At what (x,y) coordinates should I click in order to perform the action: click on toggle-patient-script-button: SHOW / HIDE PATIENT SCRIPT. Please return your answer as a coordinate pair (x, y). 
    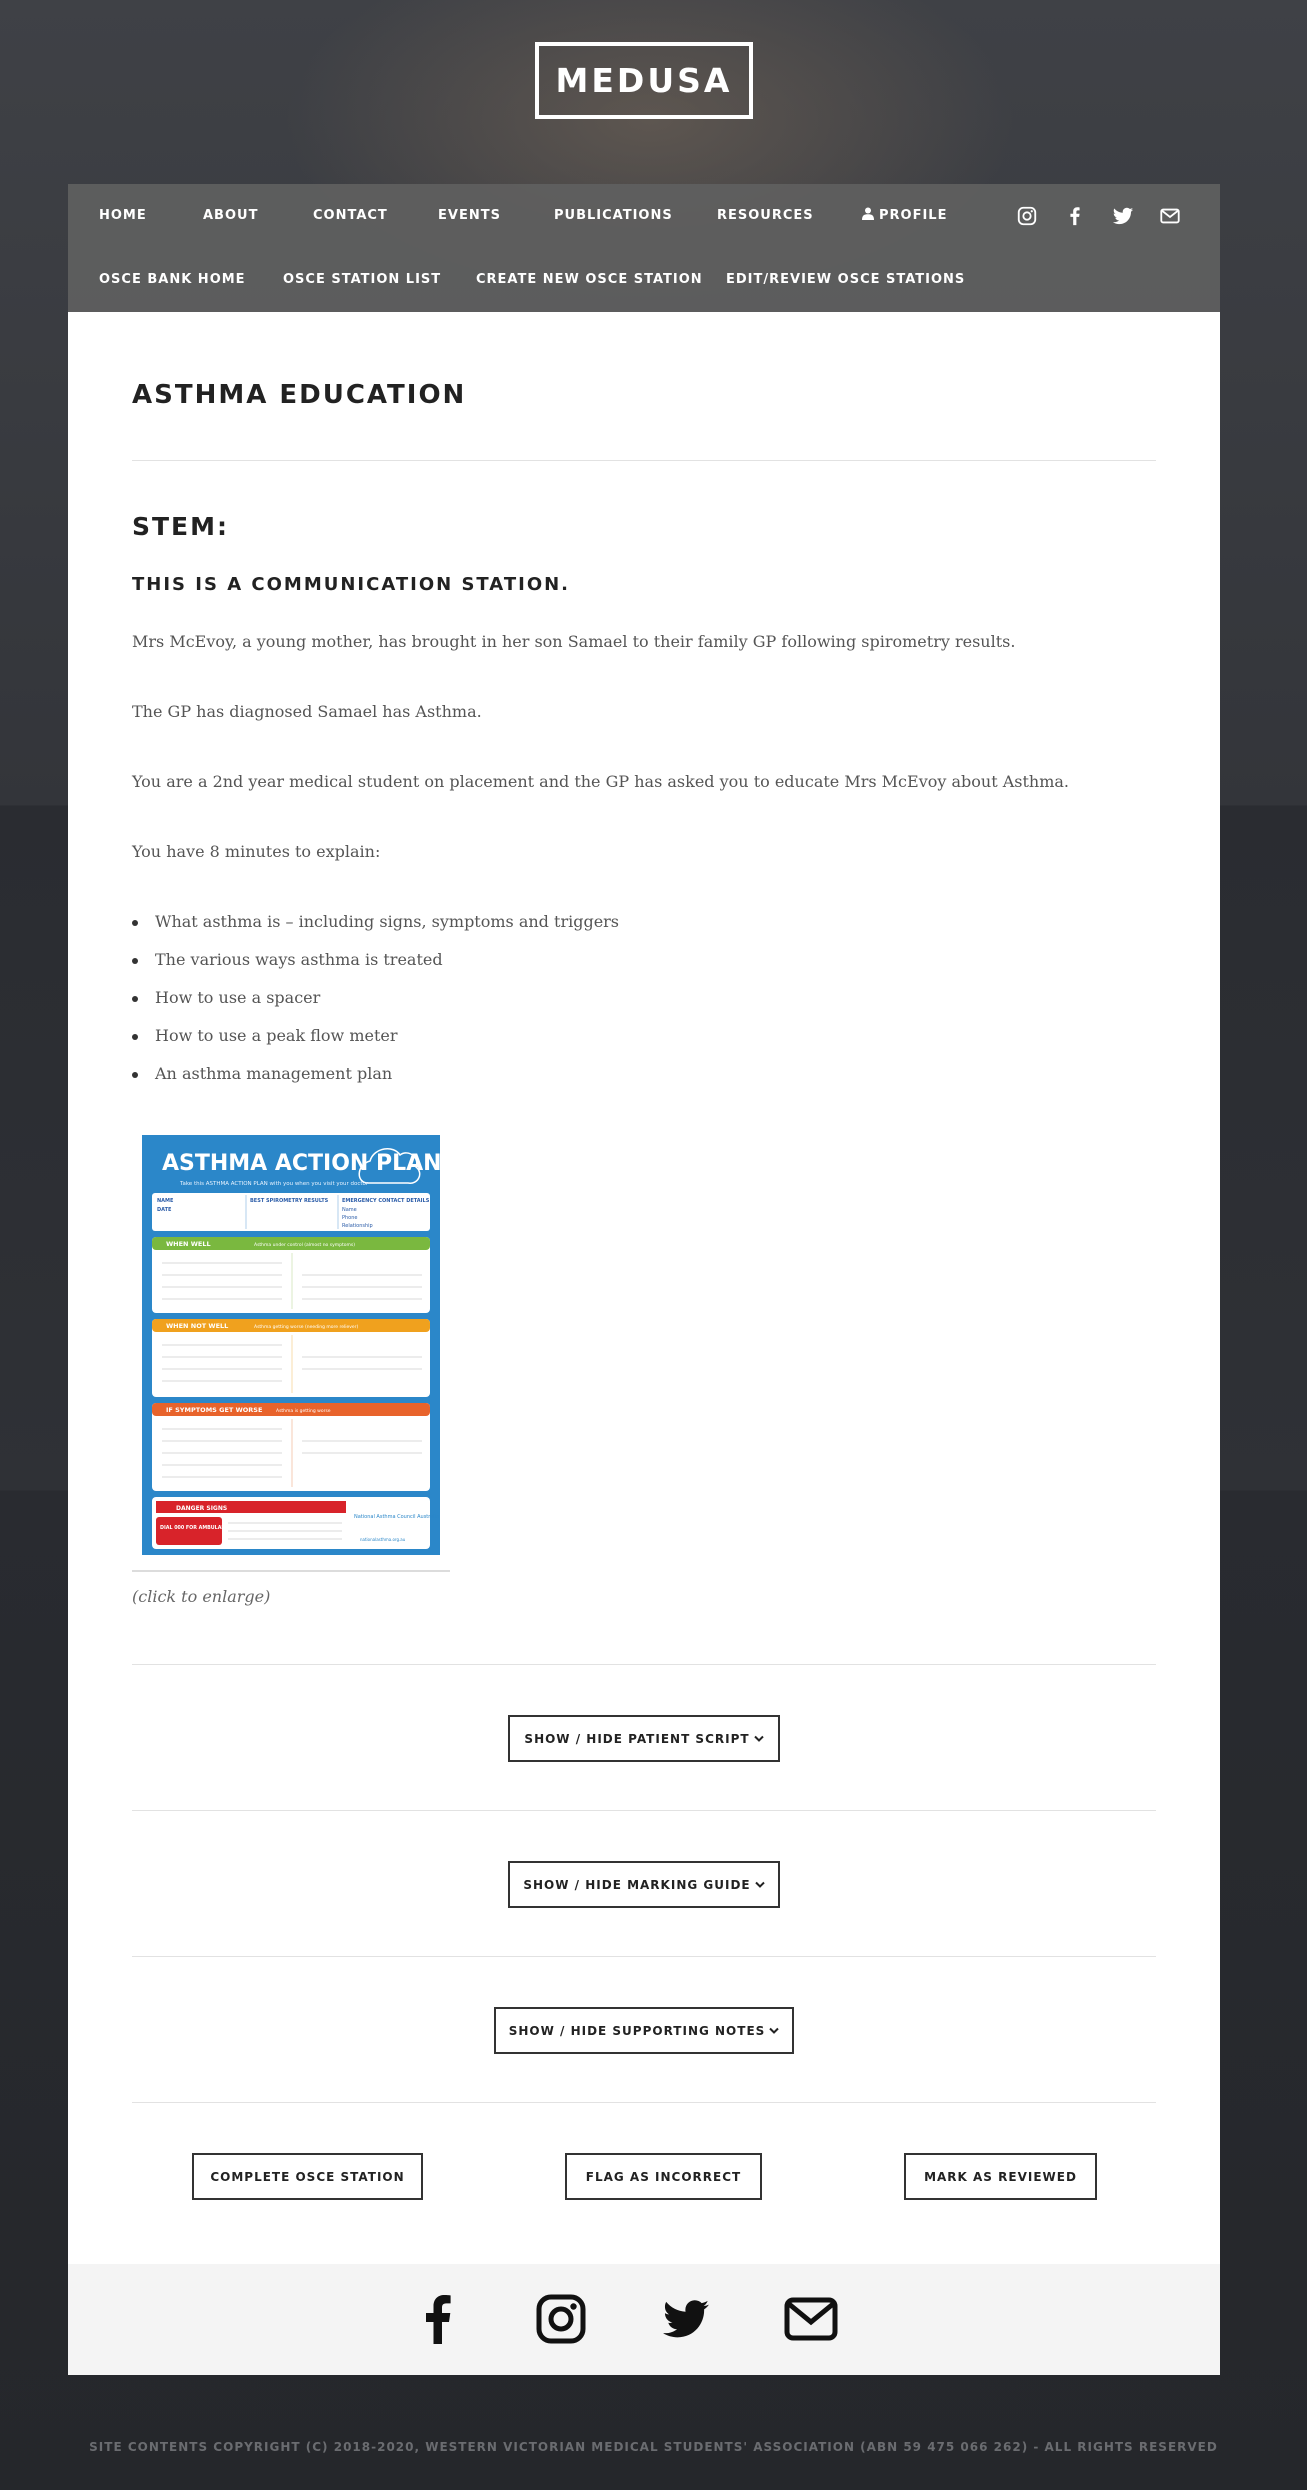
    Looking at the image, I should click on (644, 1738).